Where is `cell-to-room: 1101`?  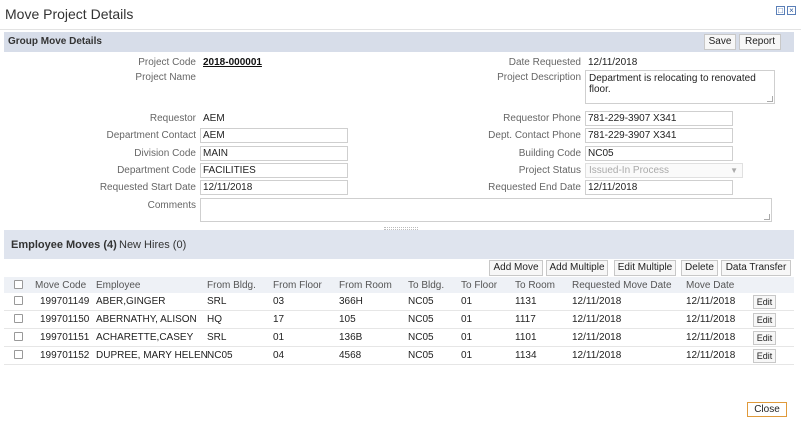 cell-to-room: 1101 is located at coordinates (526, 337).